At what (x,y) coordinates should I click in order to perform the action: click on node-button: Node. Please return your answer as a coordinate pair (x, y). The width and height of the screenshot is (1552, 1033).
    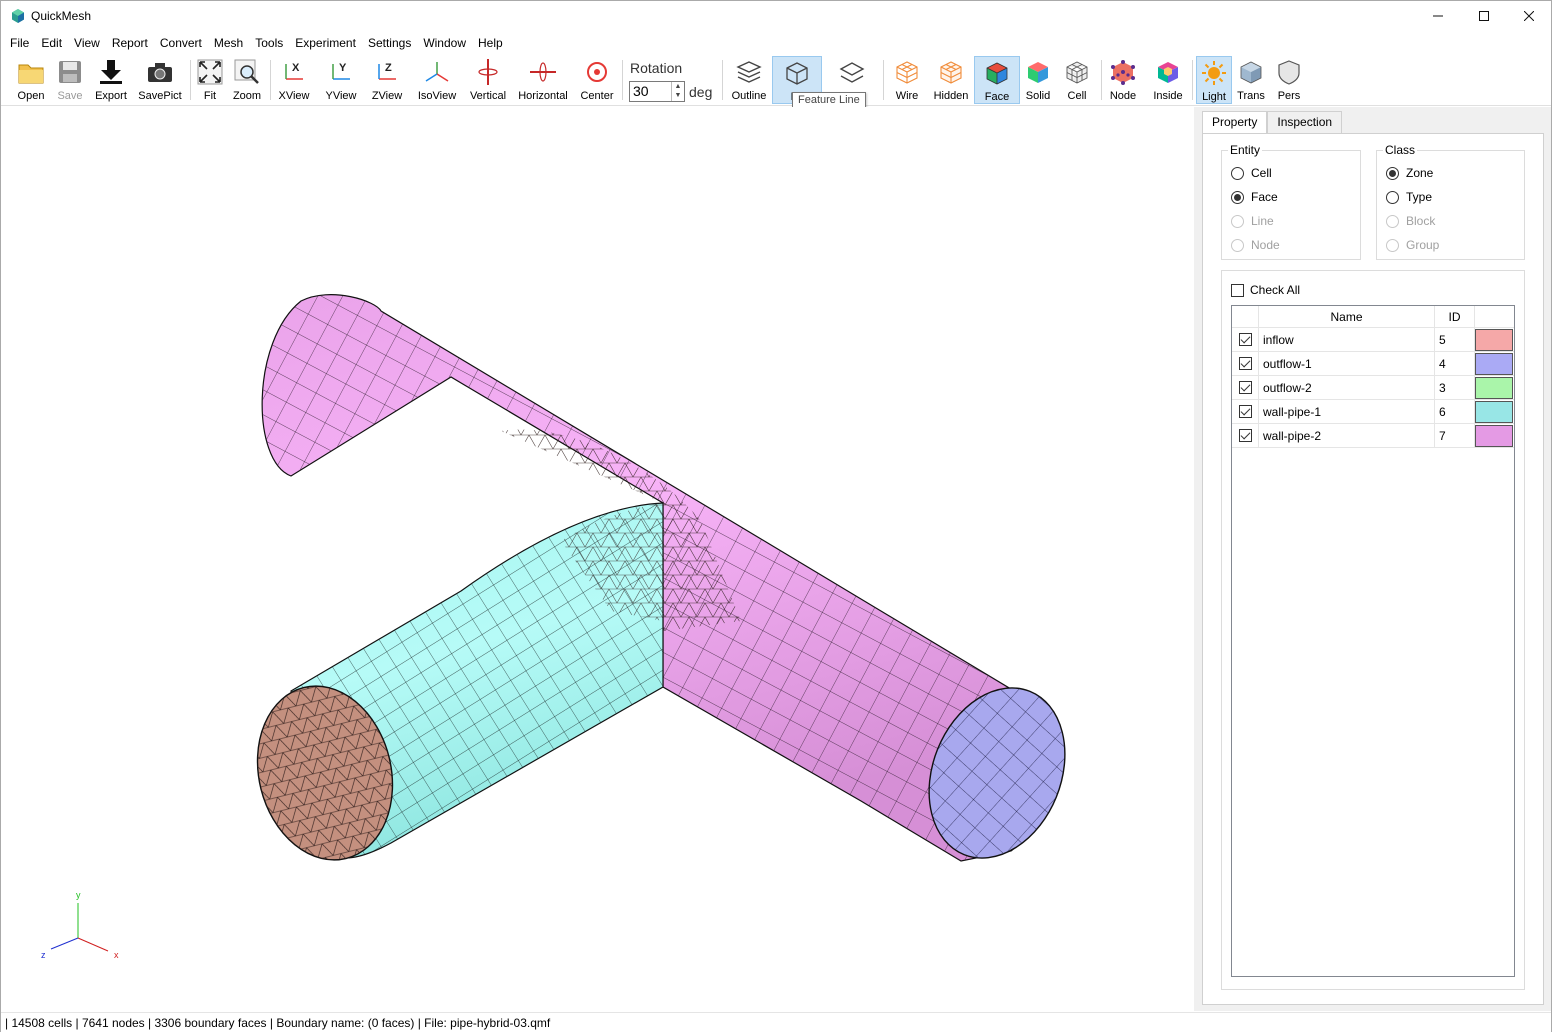
    Looking at the image, I should click on (1123, 80).